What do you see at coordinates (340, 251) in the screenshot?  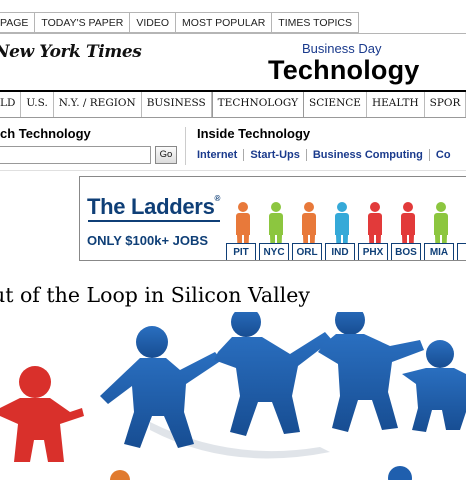 I see `ad-city-sign: IND` at bounding box center [340, 251].